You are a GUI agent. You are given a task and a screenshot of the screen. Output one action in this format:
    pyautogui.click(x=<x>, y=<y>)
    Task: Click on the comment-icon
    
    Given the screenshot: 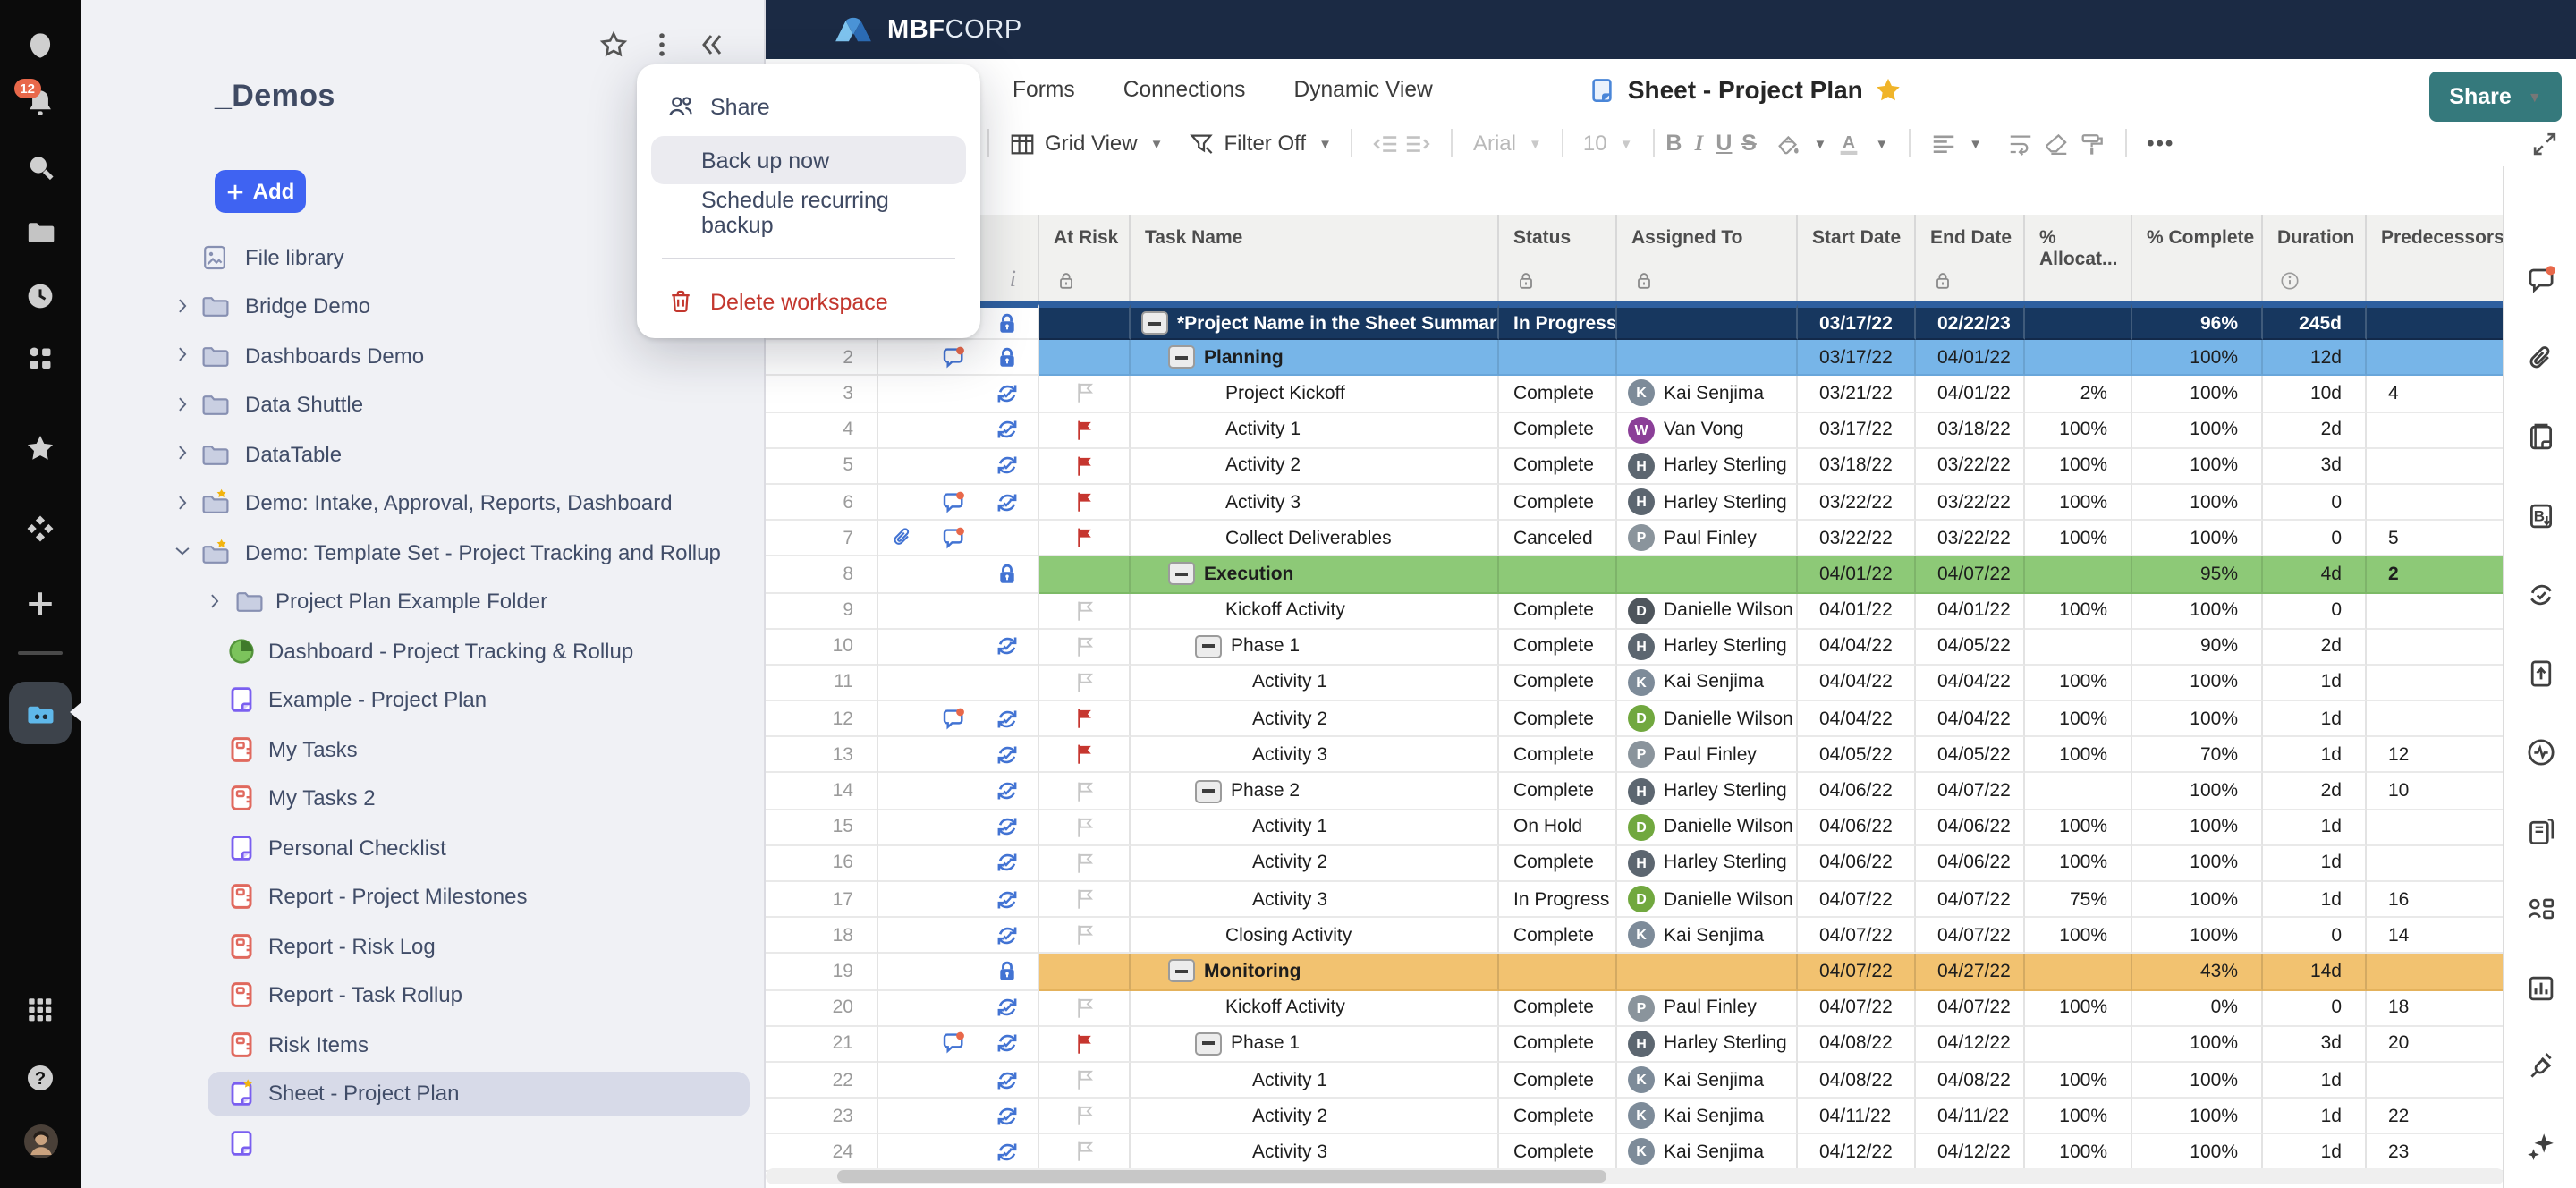 What is the action you would take?
    pyautogui.click(x=952, y=501)
    